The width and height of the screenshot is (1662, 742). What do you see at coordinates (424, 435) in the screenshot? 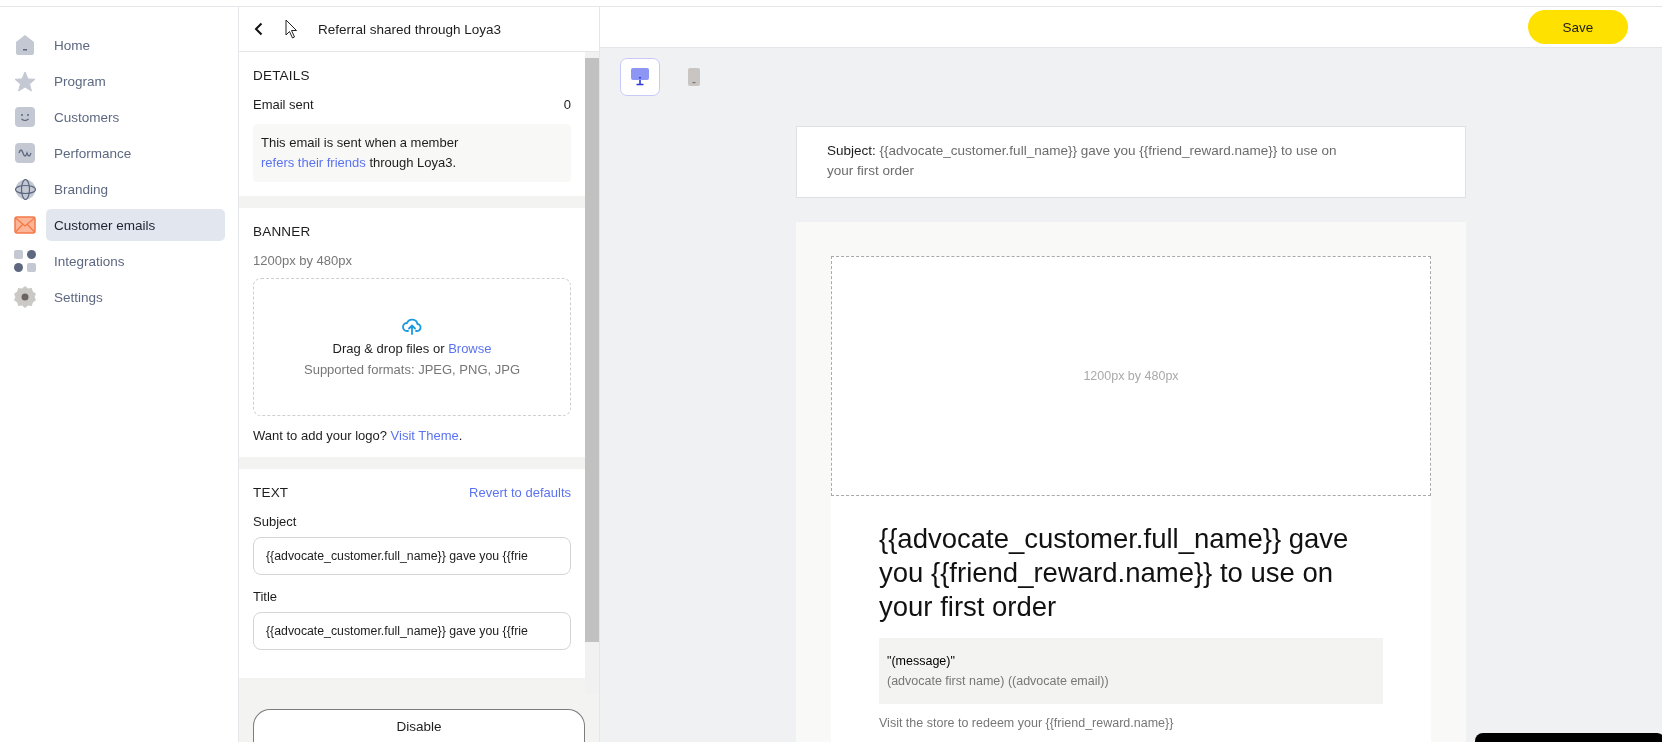
I see `visit-theme-link: Visit Theme` at bounding box center [424, 435].